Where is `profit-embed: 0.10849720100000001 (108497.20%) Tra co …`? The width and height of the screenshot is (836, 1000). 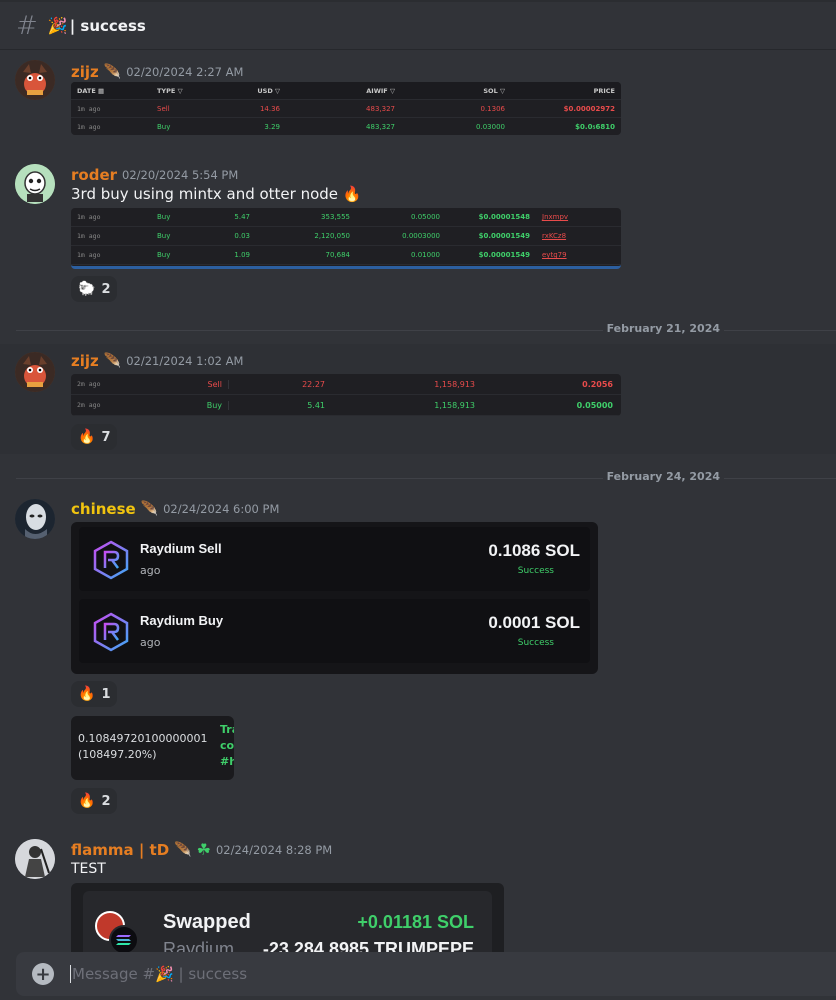 profit-embed: 0.10849720100000001 (108497.20%) Tra co … is located at coordinates (152, 748).